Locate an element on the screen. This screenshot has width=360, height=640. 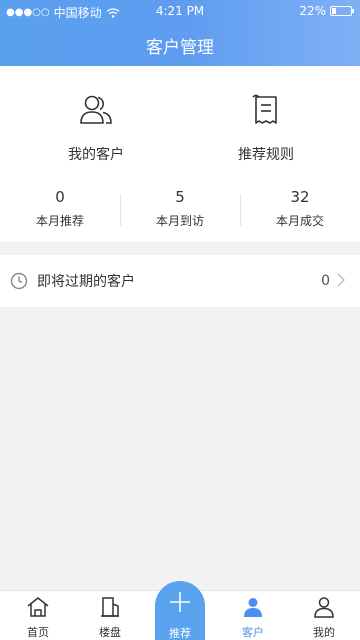
tab-buildings: 楼盘 is located at coordinates (110, 617).